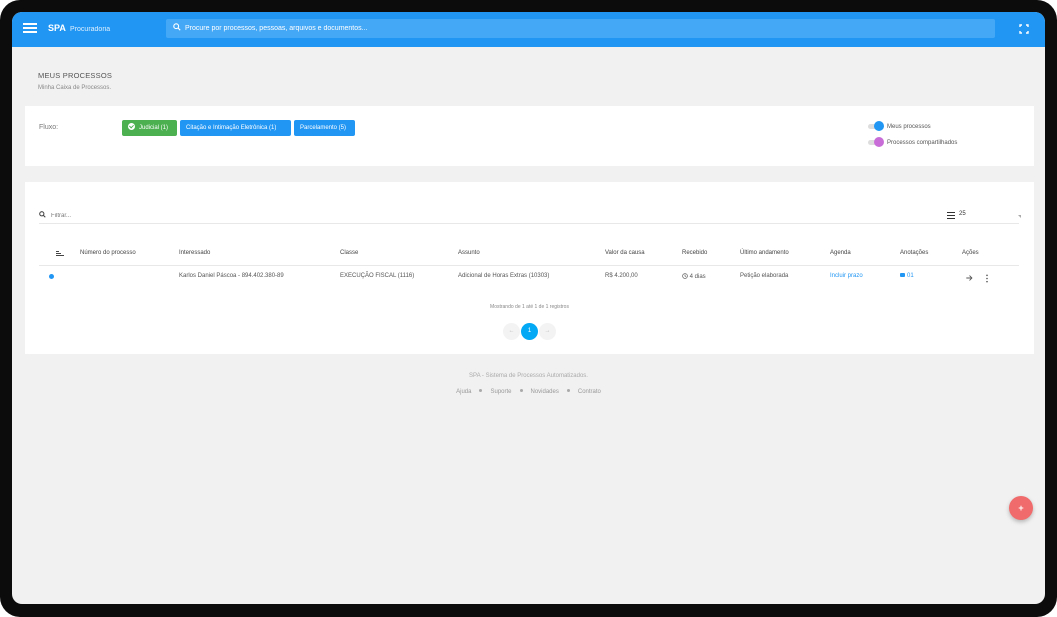 This screenshot has height=617, width=1057. I want to click on header-divider, so click(529, 265).